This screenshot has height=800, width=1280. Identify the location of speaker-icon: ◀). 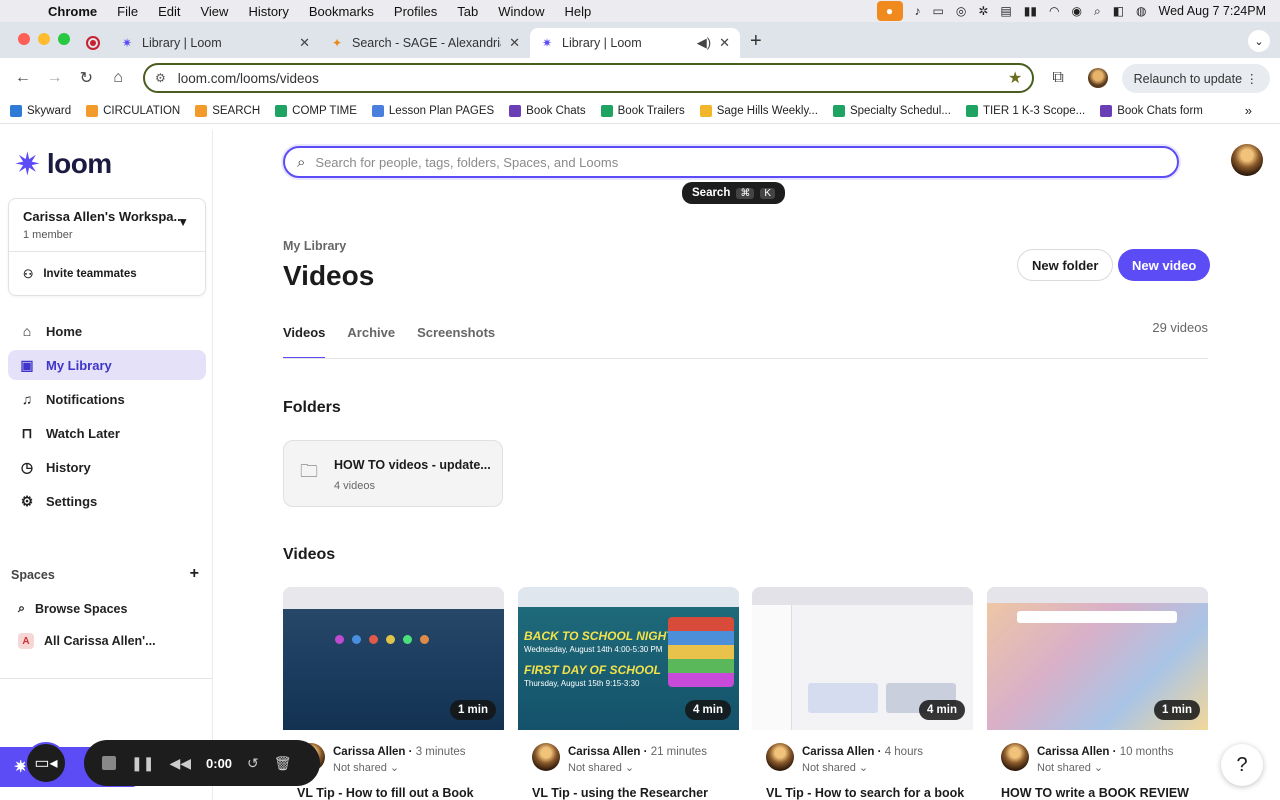
(704, 43).